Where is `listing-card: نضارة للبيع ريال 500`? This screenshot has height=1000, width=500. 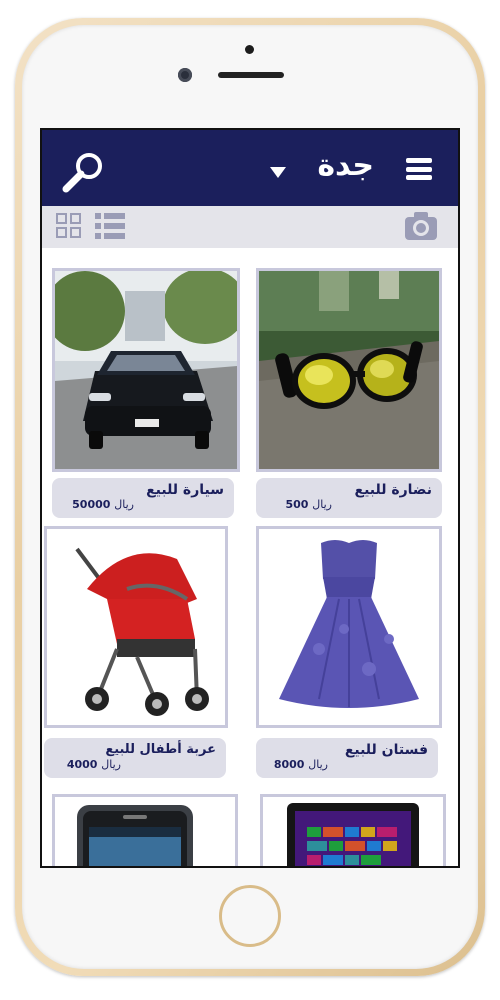
listing-card: نضارة للبيع ريال 500 is located at coordinates (349, 393).